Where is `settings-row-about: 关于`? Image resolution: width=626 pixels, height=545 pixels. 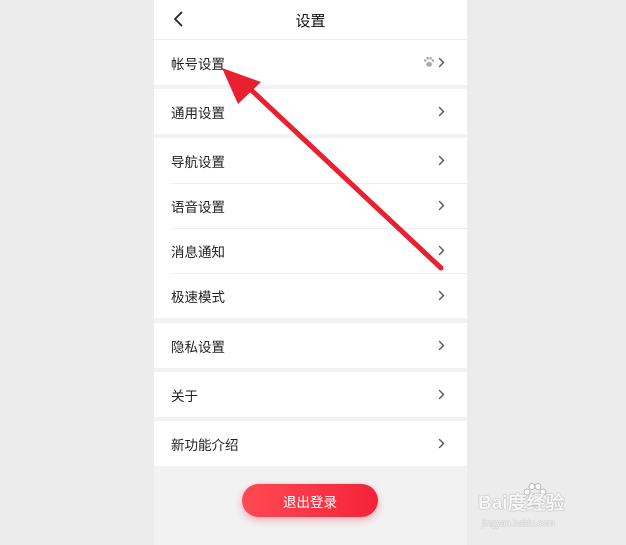
settings-row-about: 关于 is located at coordinates (310, 394).